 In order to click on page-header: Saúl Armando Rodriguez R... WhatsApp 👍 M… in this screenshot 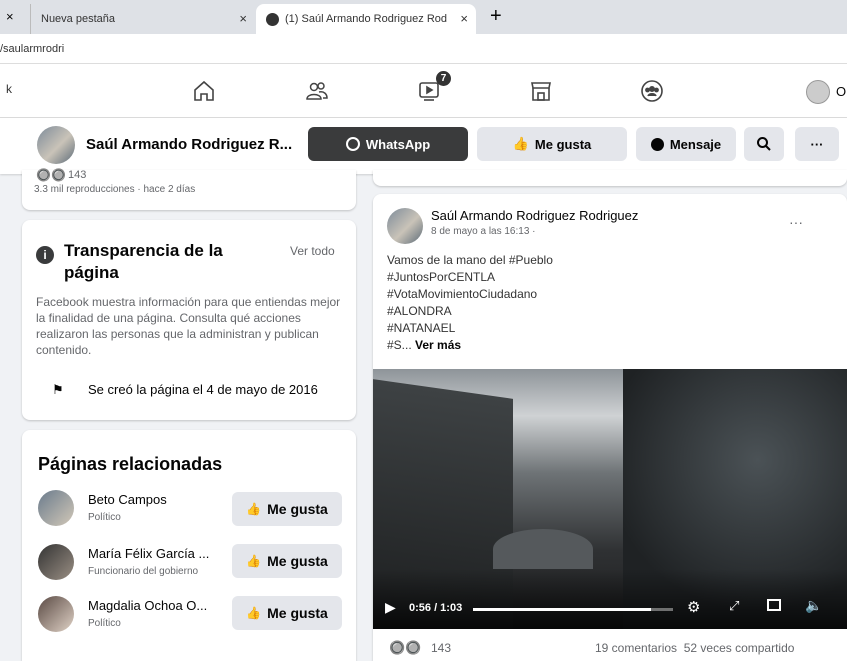, I will do `click(423, 146)`.